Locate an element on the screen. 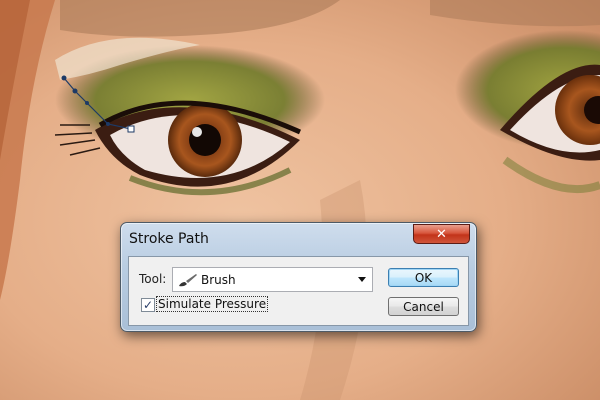 The image size is (600, 400). simulate-pressure-checkbox: ✓ is located at coordinates (148, 305).